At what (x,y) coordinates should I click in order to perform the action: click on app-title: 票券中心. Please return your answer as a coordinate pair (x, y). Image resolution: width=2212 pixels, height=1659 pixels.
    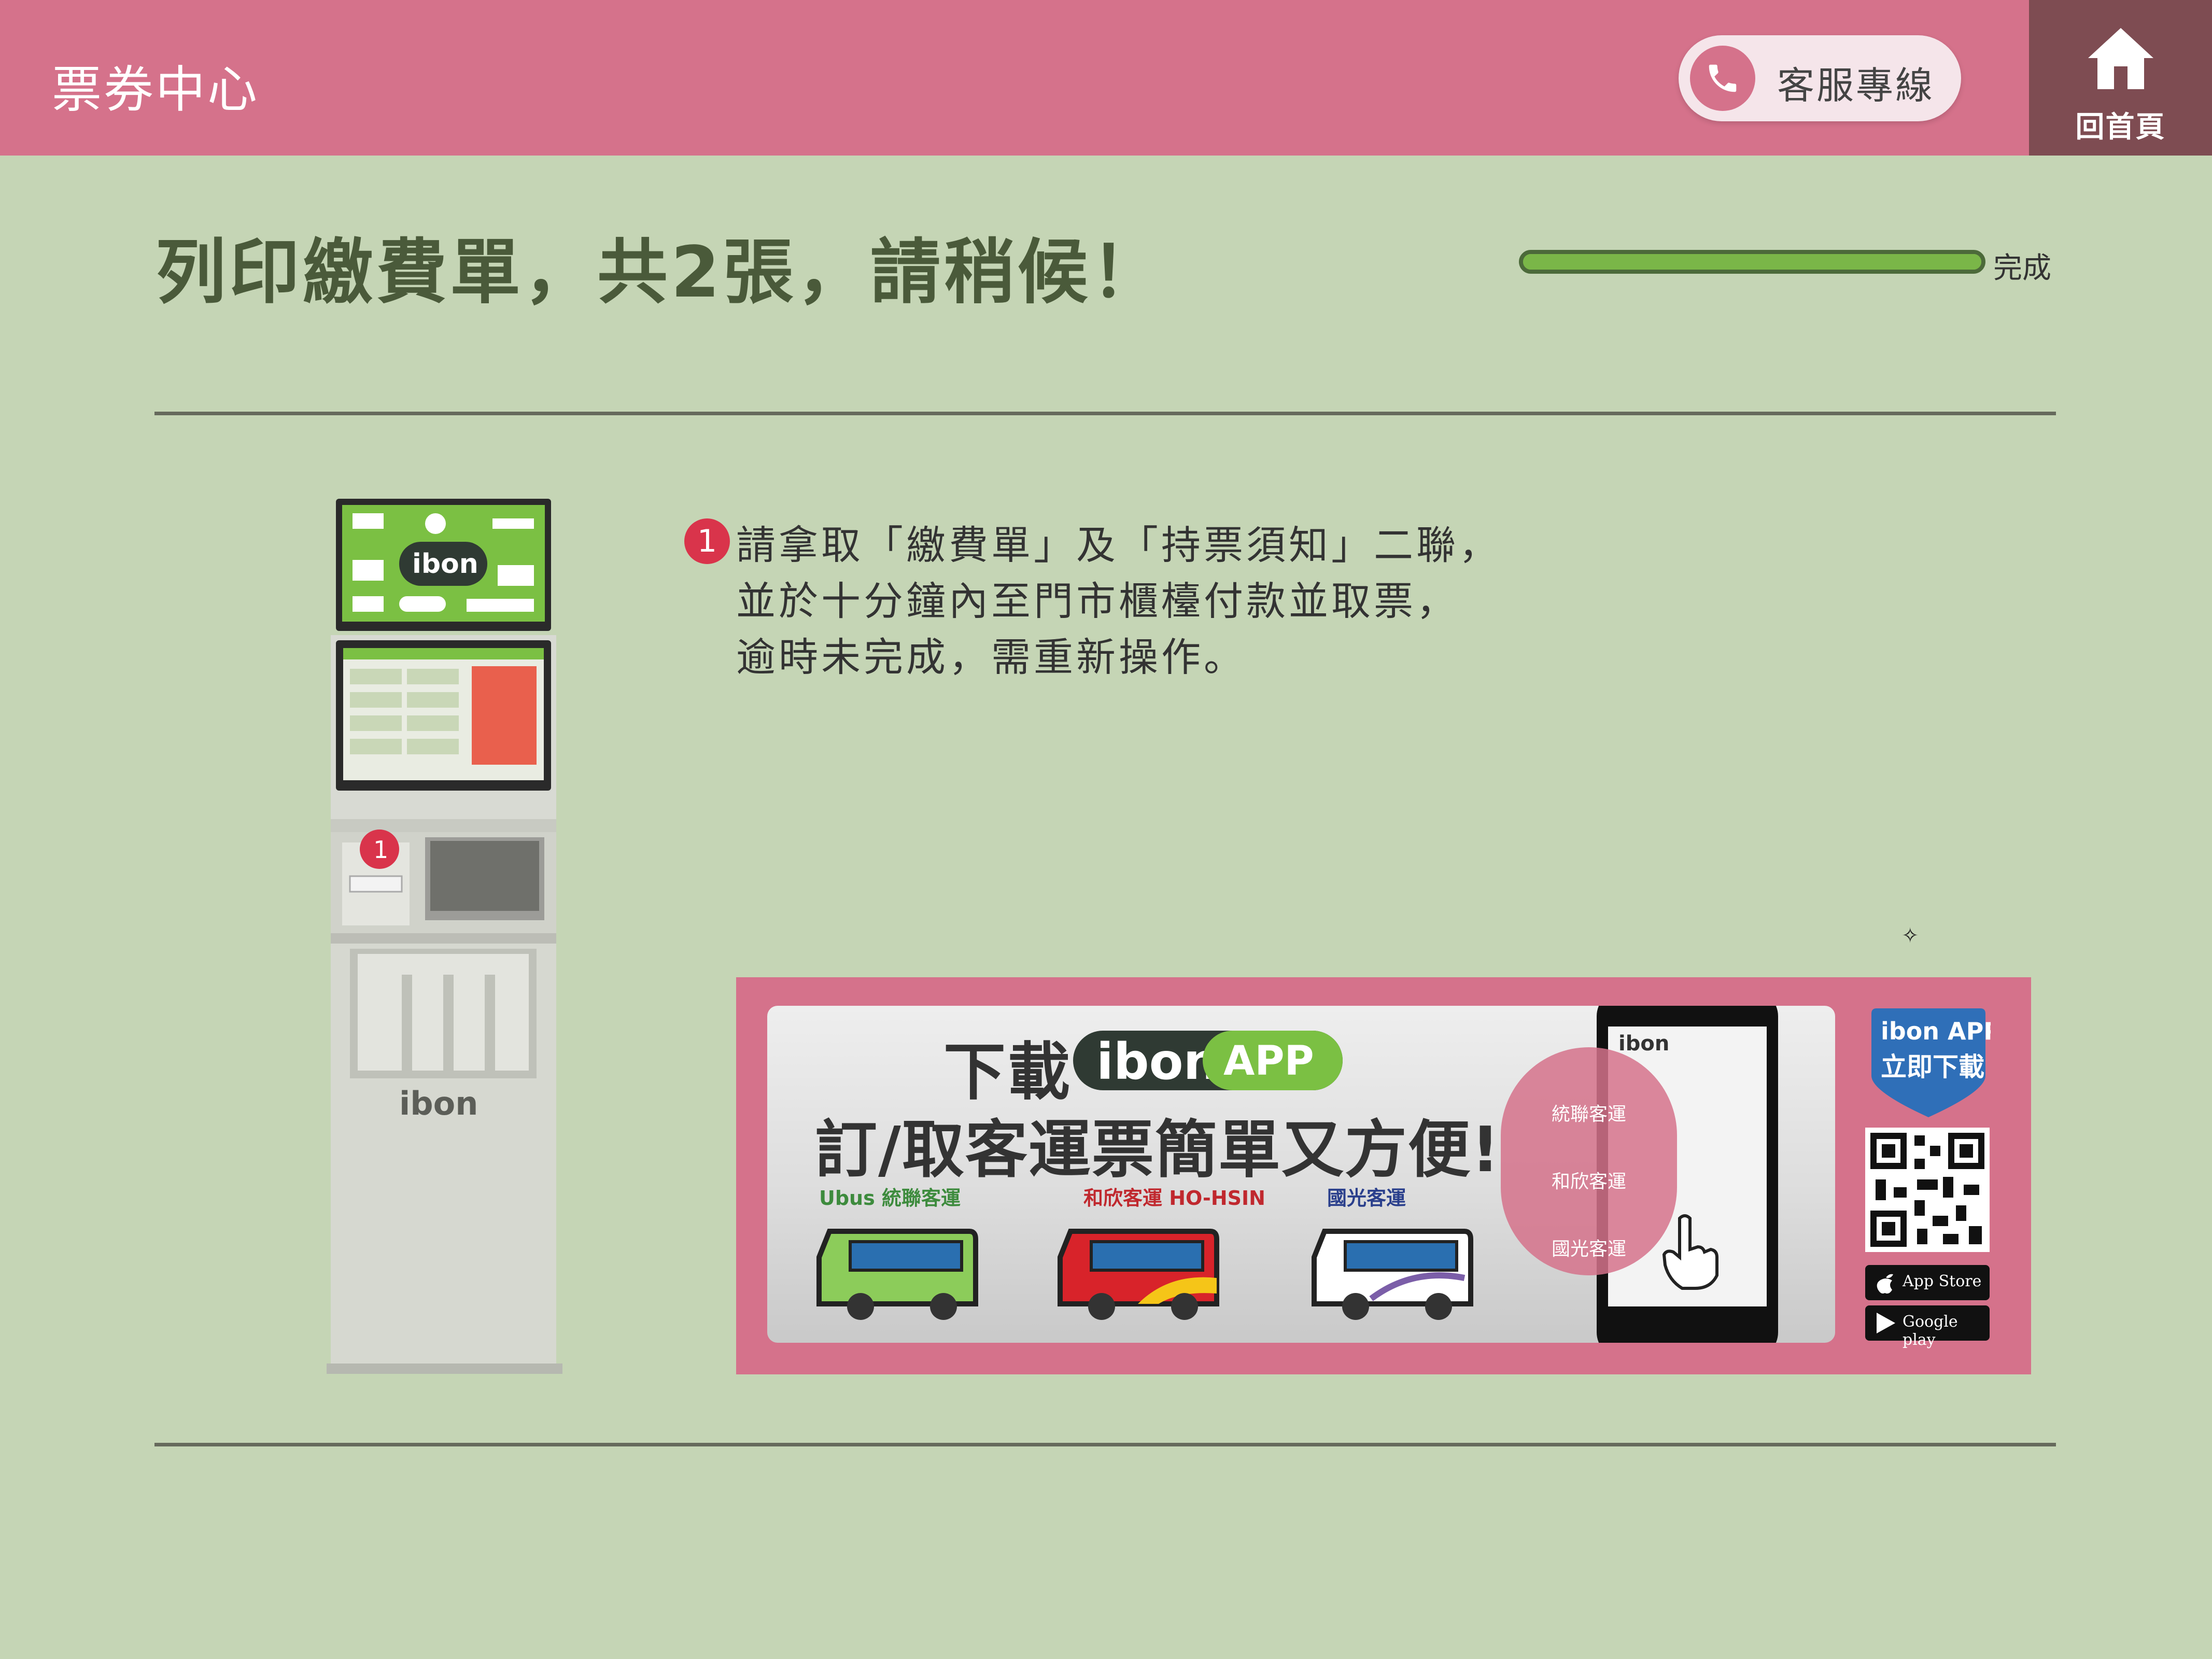
    Looking at the image, I should click on (155, 90).